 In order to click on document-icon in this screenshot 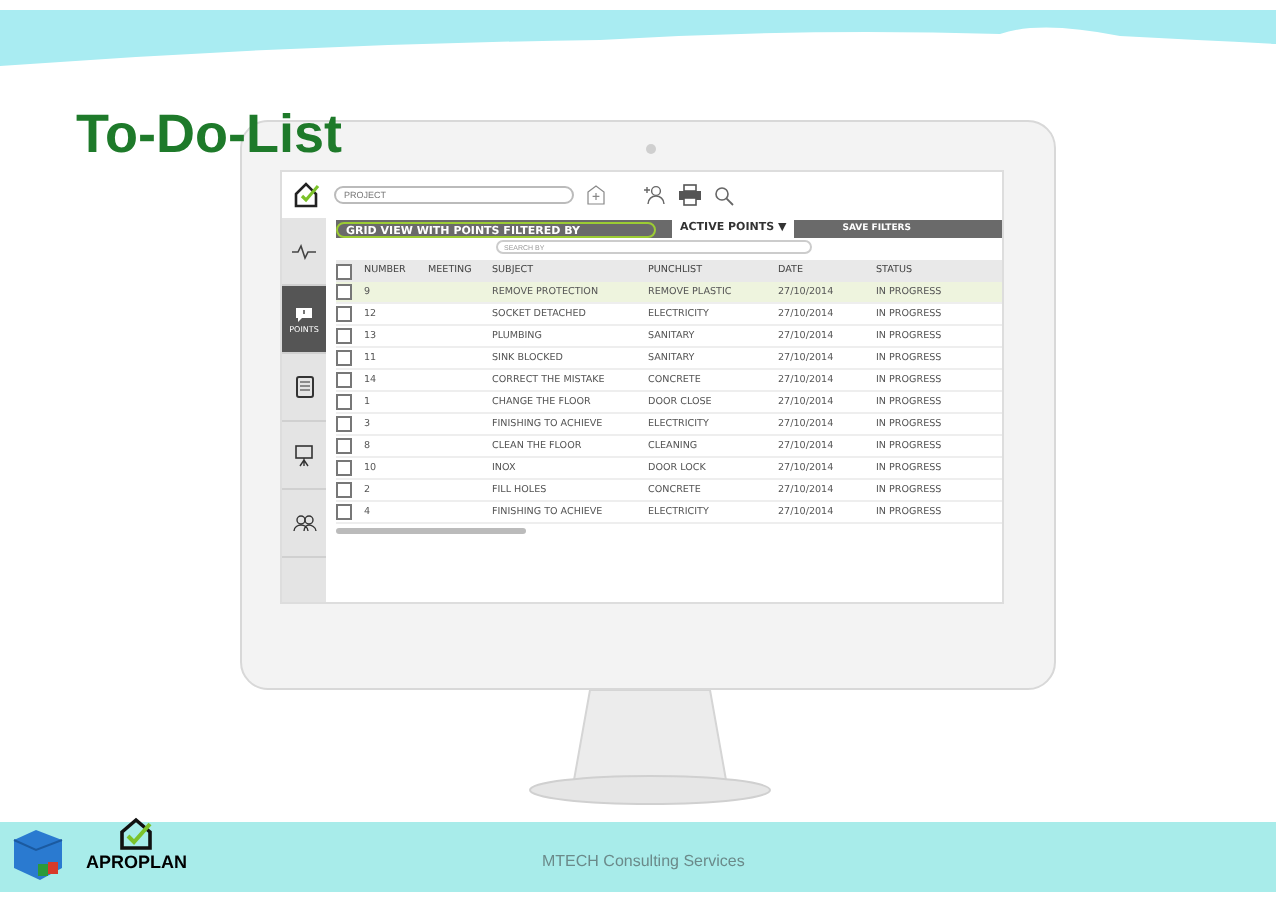, I will do `click(304, 387)`.